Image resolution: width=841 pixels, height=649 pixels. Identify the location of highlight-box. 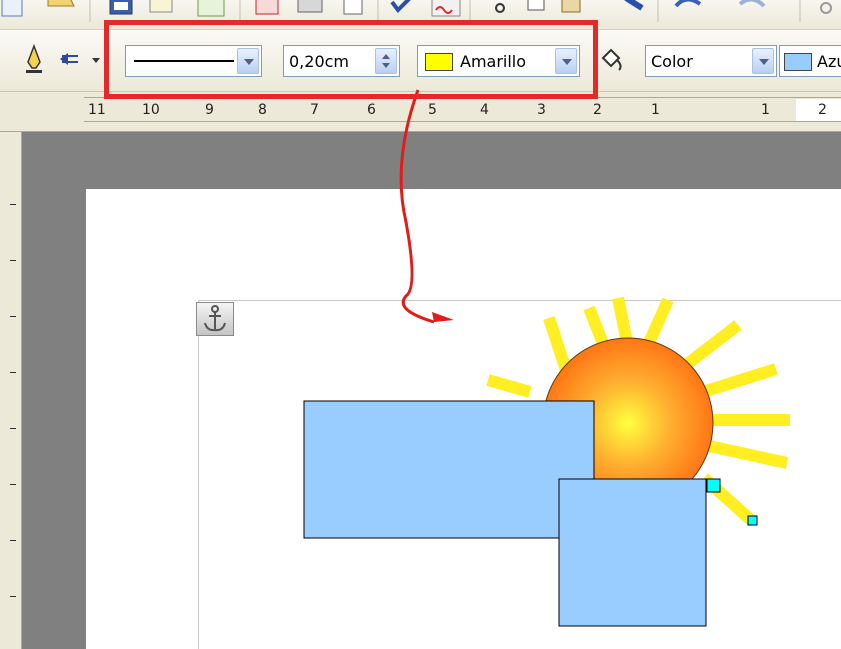
(351, 59).